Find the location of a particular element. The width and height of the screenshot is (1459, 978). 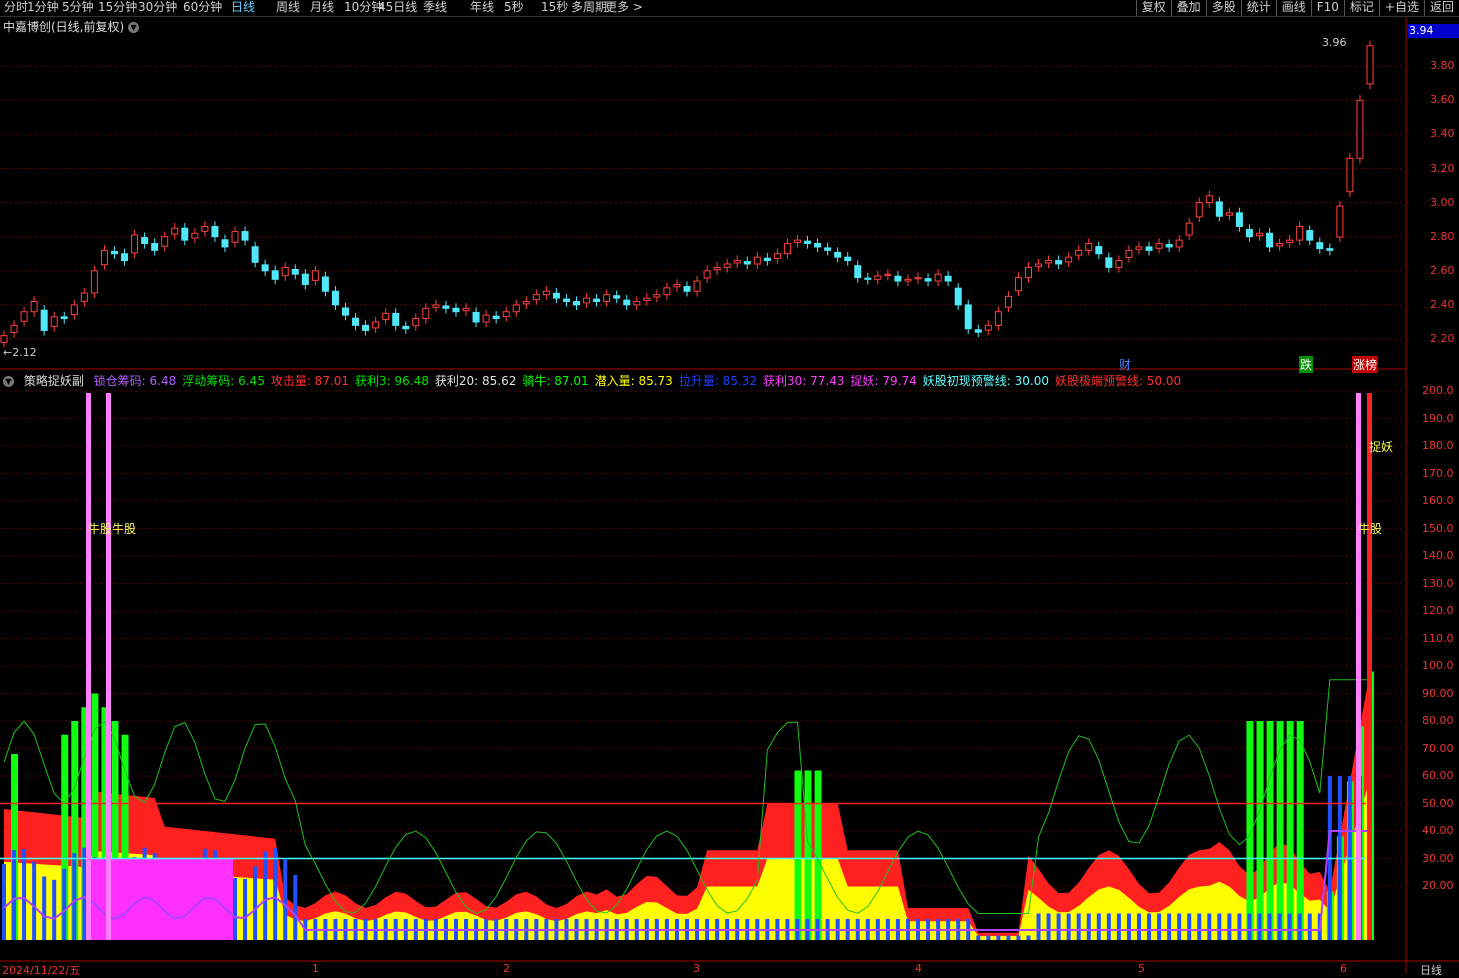

marker-die: 跌 is located at coordinates (1306, 364).